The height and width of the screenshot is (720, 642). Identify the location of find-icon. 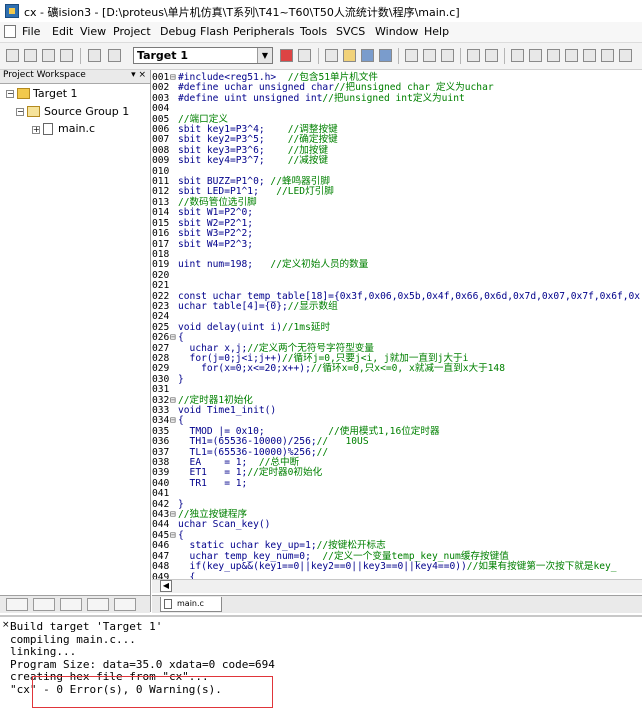
(625, 55).